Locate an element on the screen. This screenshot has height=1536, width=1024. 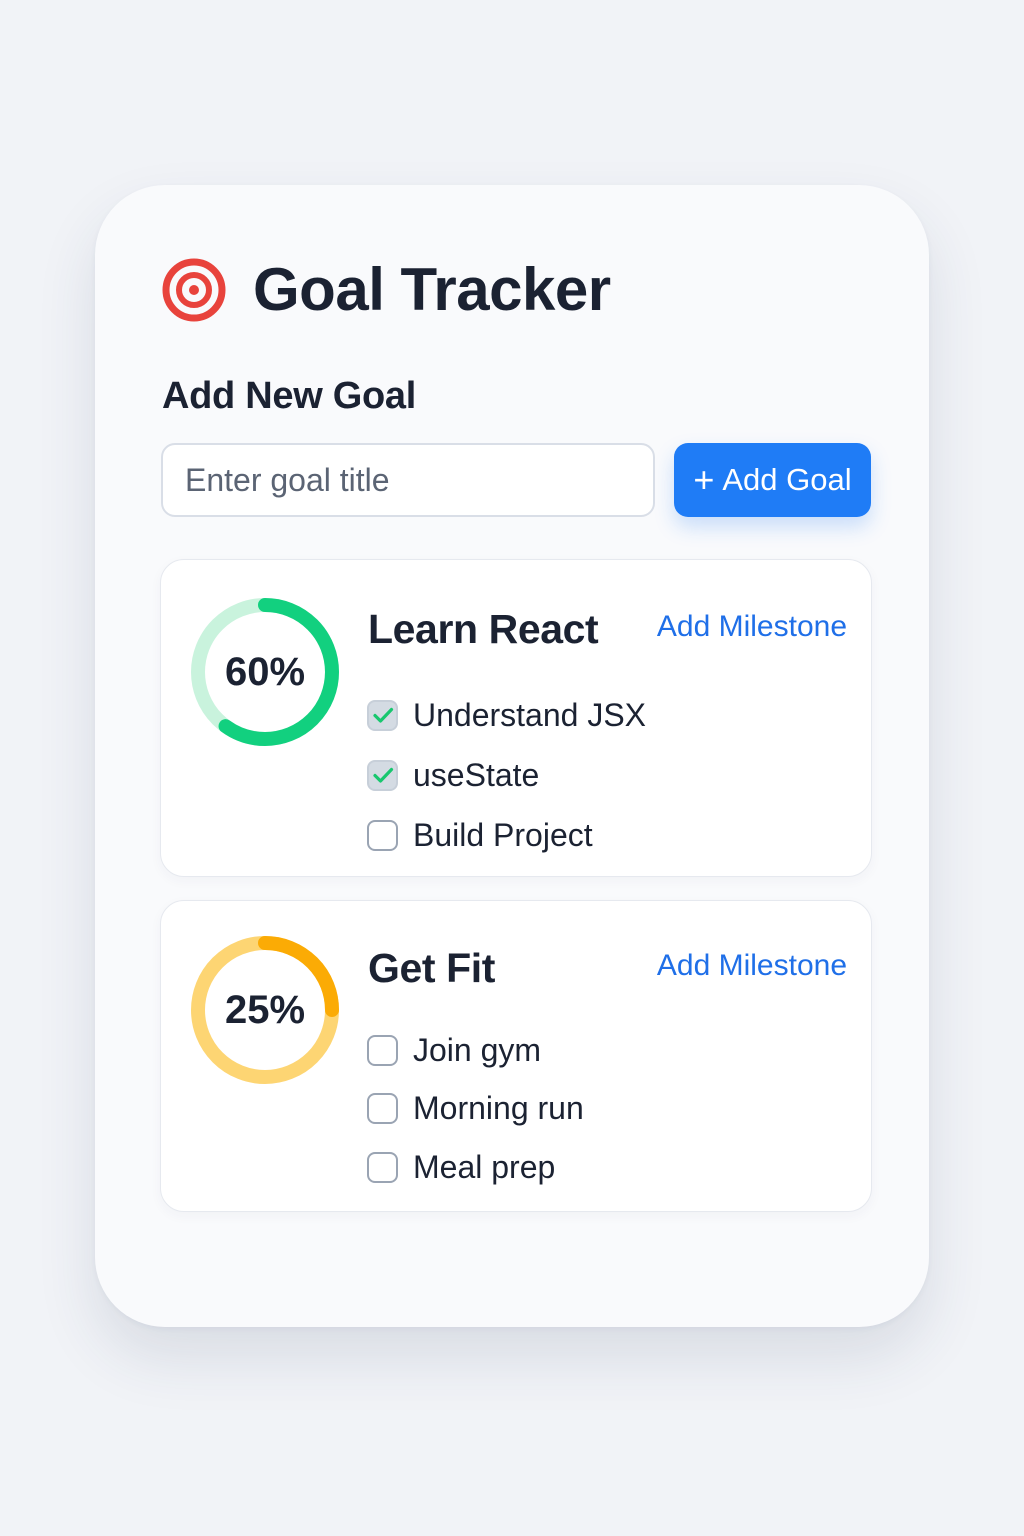
add-goal-button-label: Add Goal is located at coordinates (787, 479).